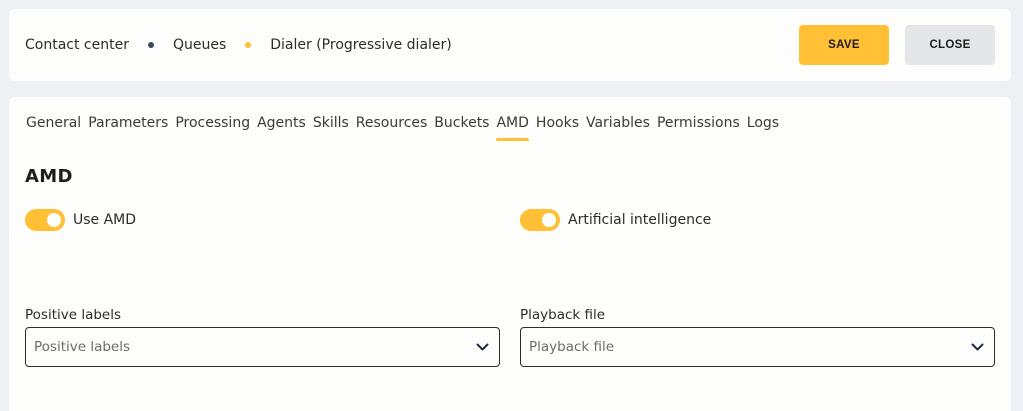 This screenshot has width=1023, height=411. Describe the element at coordinates (73, 315) in the screenshot. I see `positive-labels-label: Positive labels` at that location.